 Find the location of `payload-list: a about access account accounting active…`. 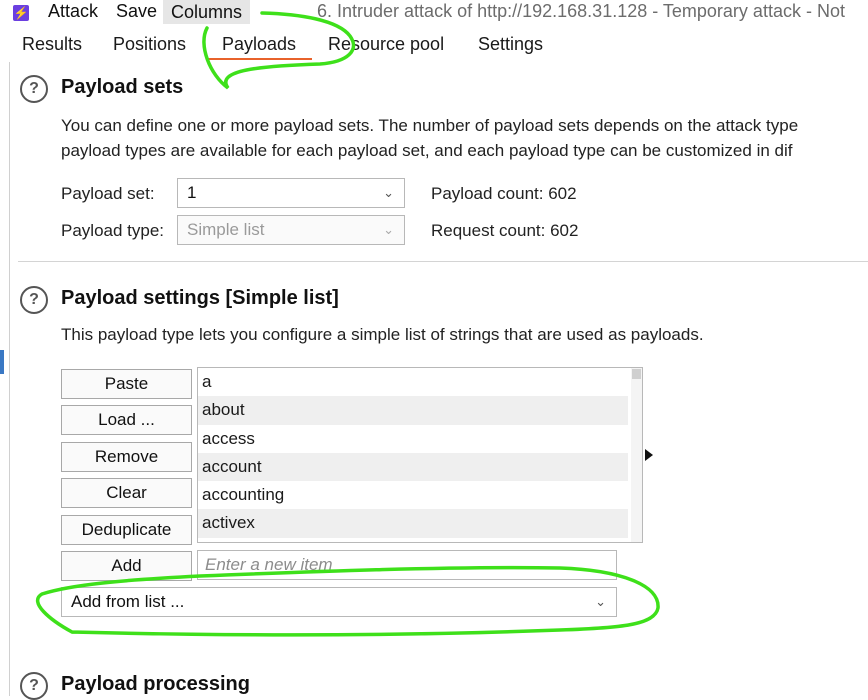

payload-list: a about access account accounting active… is located at coordinates (420, 455).